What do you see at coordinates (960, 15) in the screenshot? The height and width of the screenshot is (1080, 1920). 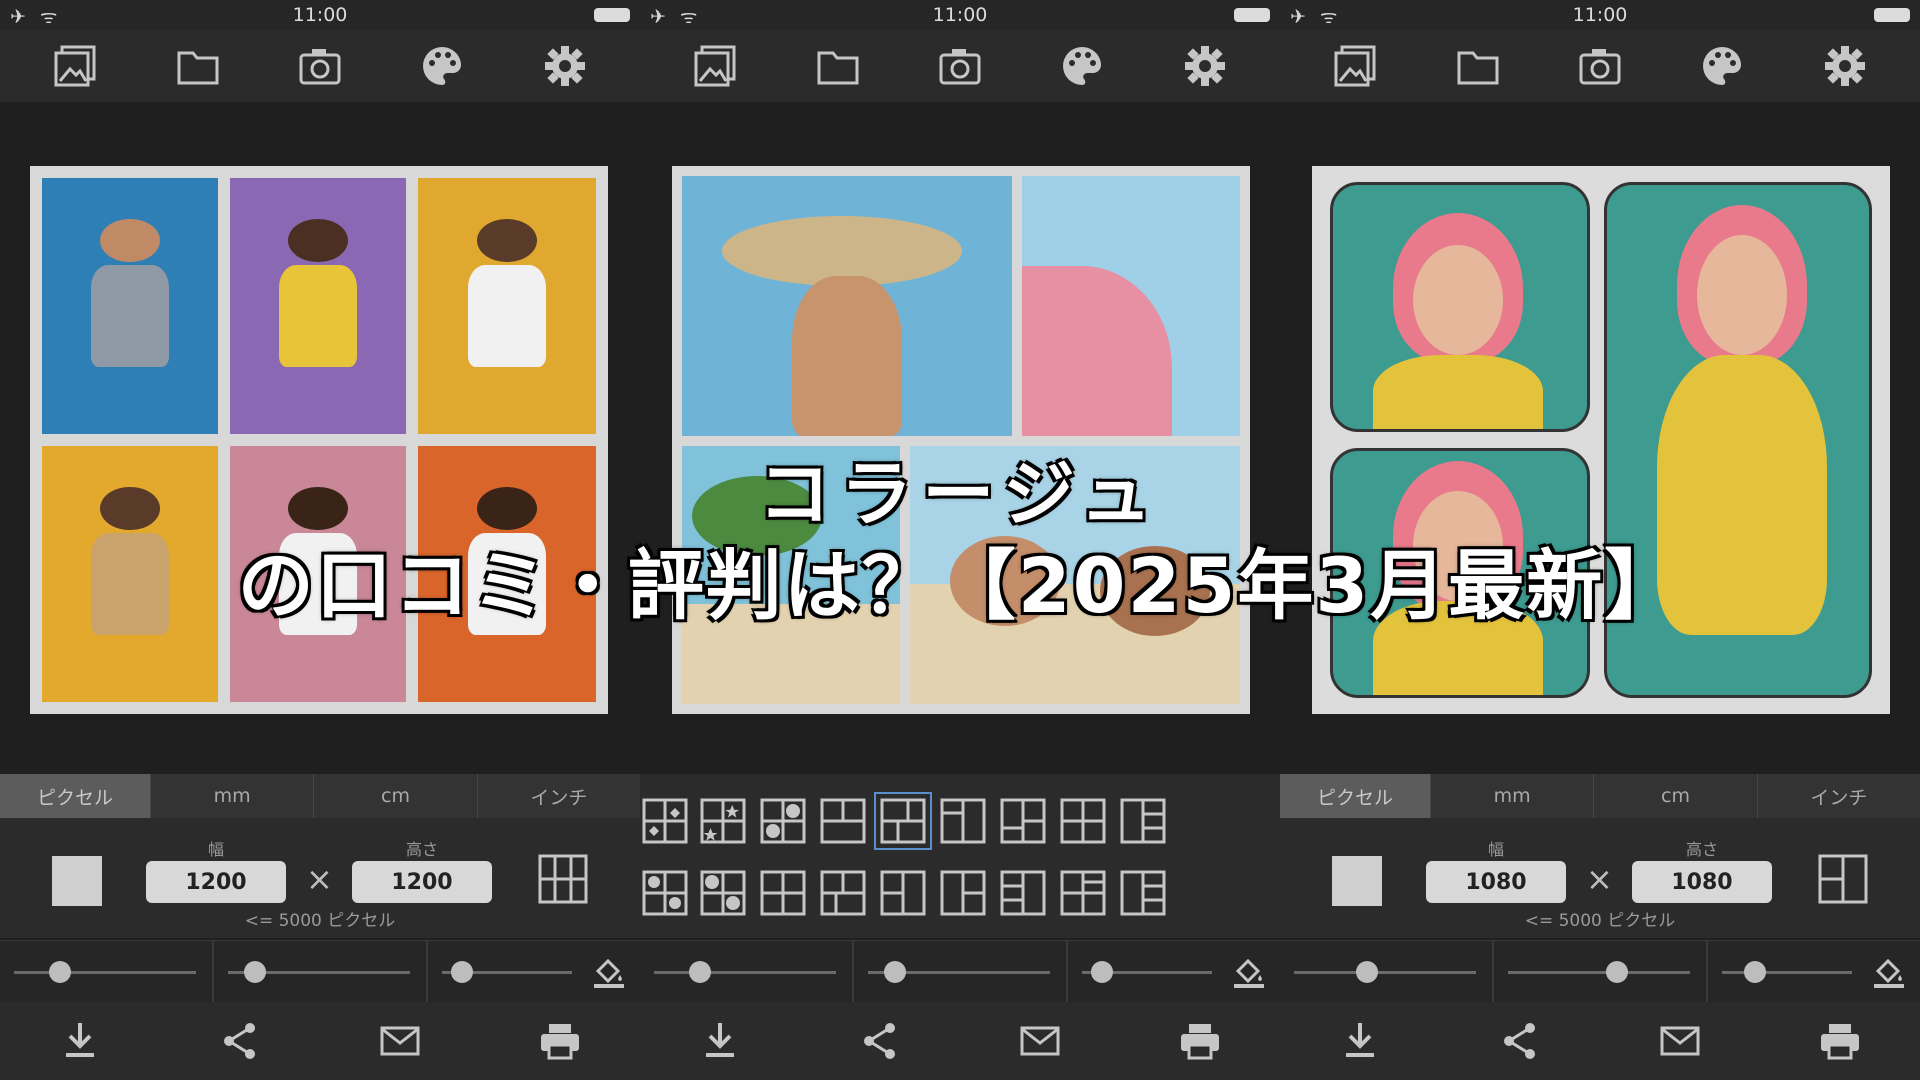 I see `status-time: 11:00` at bounding box center [960, 15].